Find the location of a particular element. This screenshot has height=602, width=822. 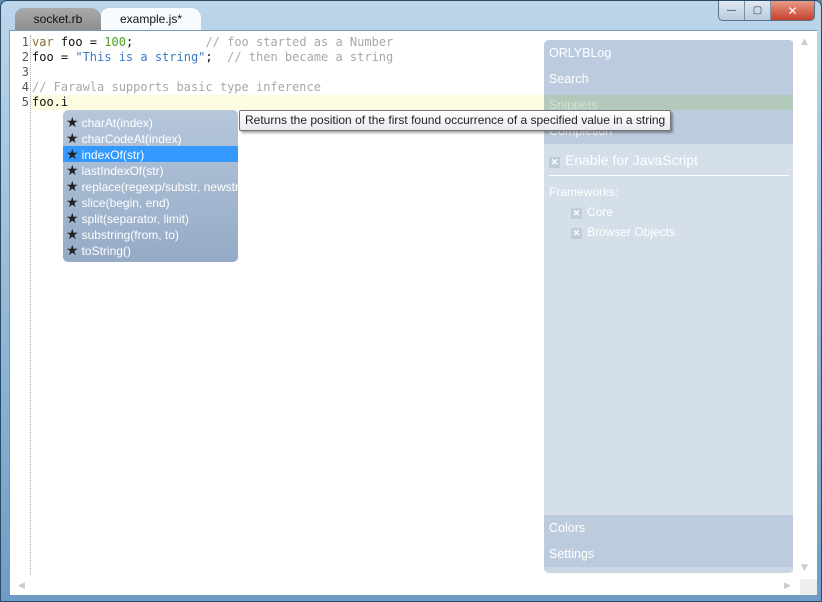

framework-browser-objects-label: Browser Objects is located at coordinates (631, 232).